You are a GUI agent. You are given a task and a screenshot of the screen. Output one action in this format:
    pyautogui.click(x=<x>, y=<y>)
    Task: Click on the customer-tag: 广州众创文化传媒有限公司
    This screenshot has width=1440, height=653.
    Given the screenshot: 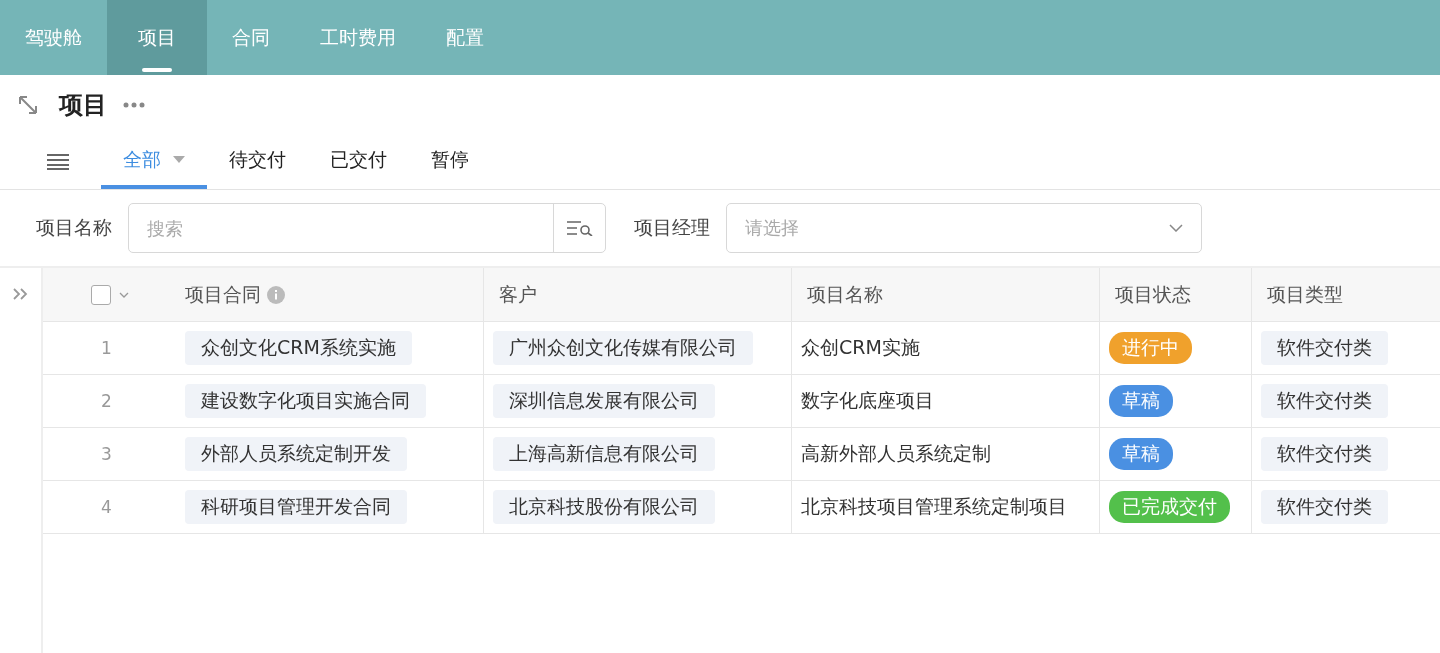 What is the action you would take?
    pyautogui.click(x=623, y=348)
    